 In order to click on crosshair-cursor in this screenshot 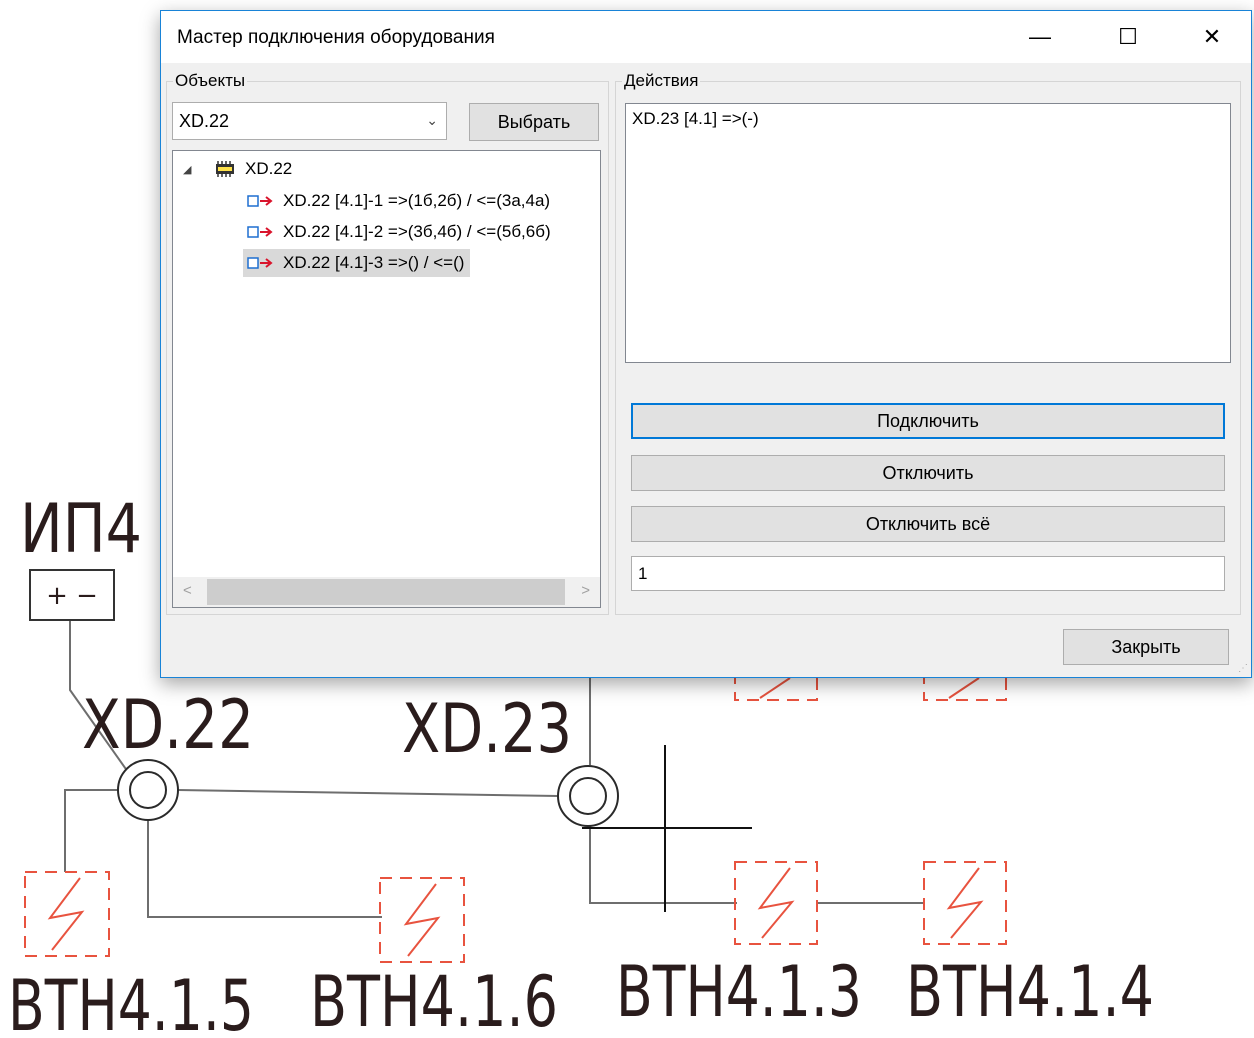, I will do `click(667, 828)`.